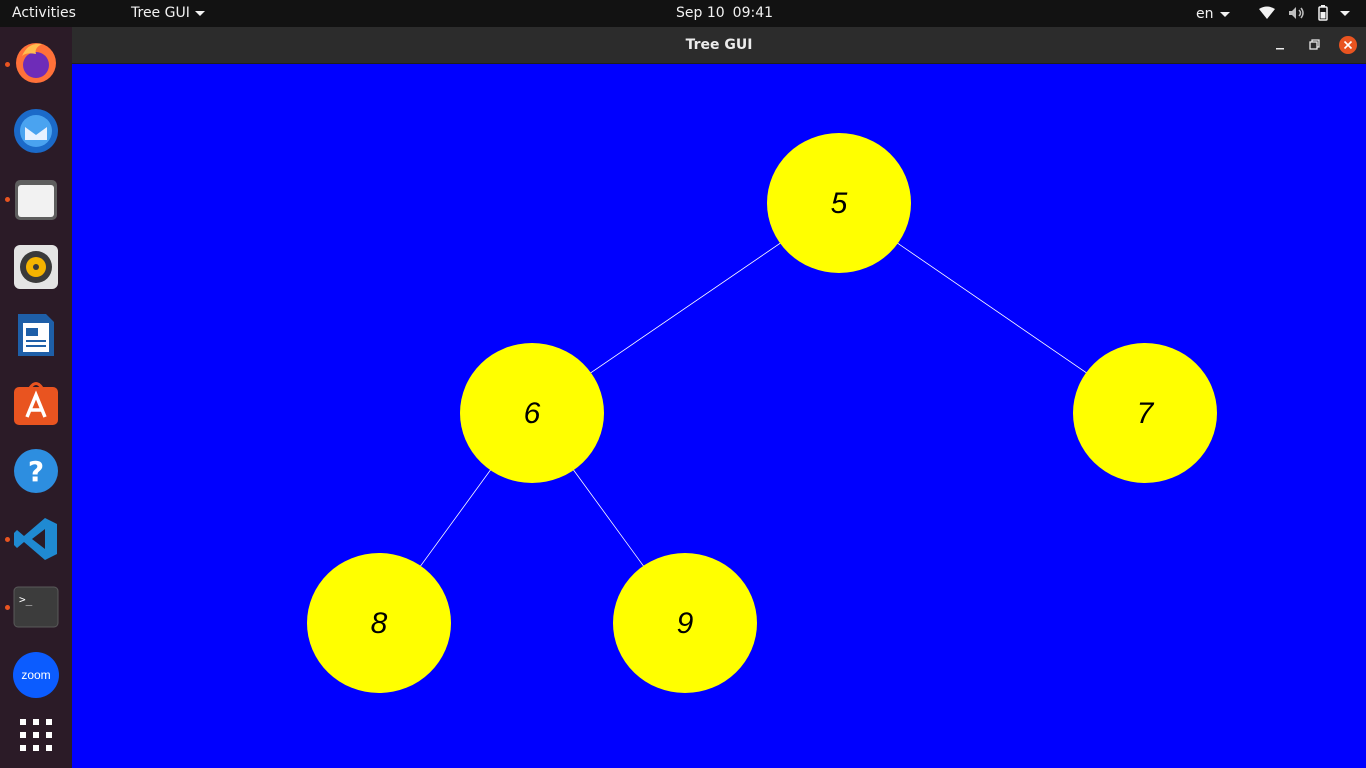  What do you see at coordinates (36, 199) in the screenshot?
I see `files-icon` at bounding box center [36, 199].